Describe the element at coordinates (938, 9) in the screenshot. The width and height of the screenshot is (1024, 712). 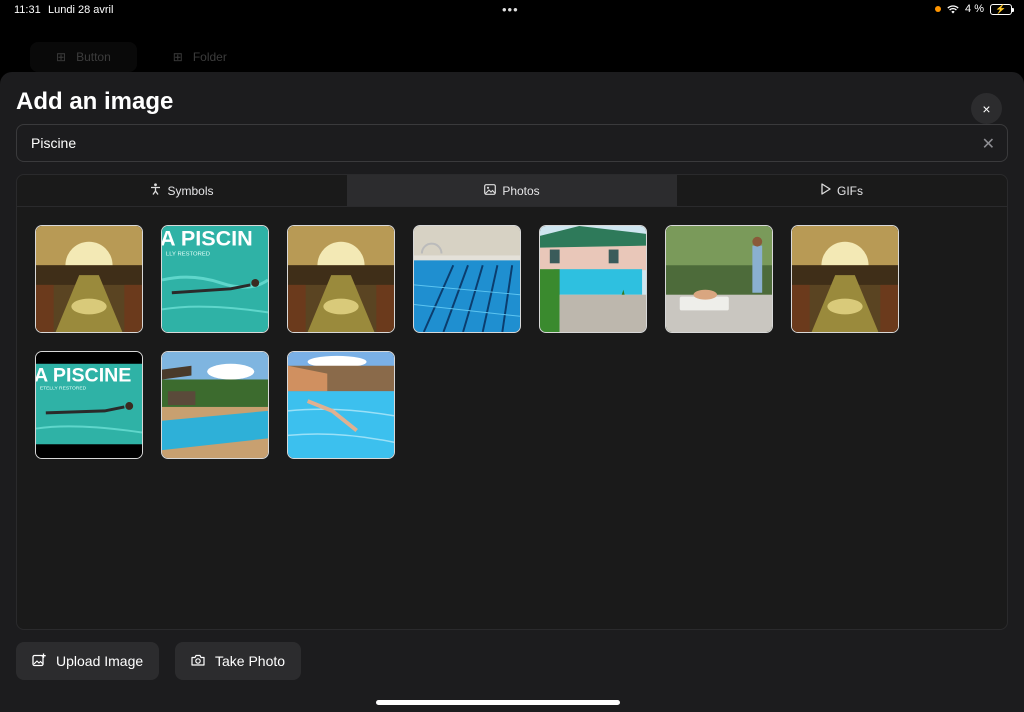
I see `mic-indicator-icon` at that location.